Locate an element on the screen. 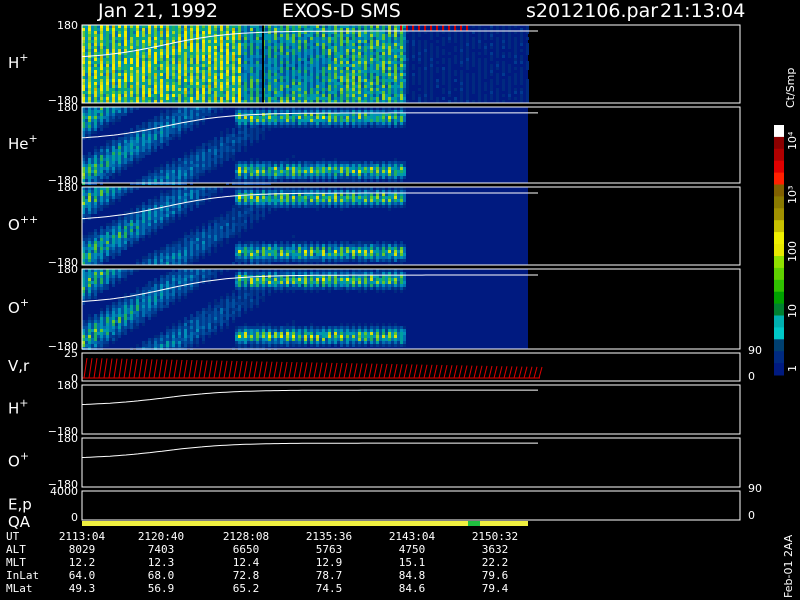 This screenshot has width=800, height=600. x-axis-value: 2150:32 is located at coordinates (495, 536).